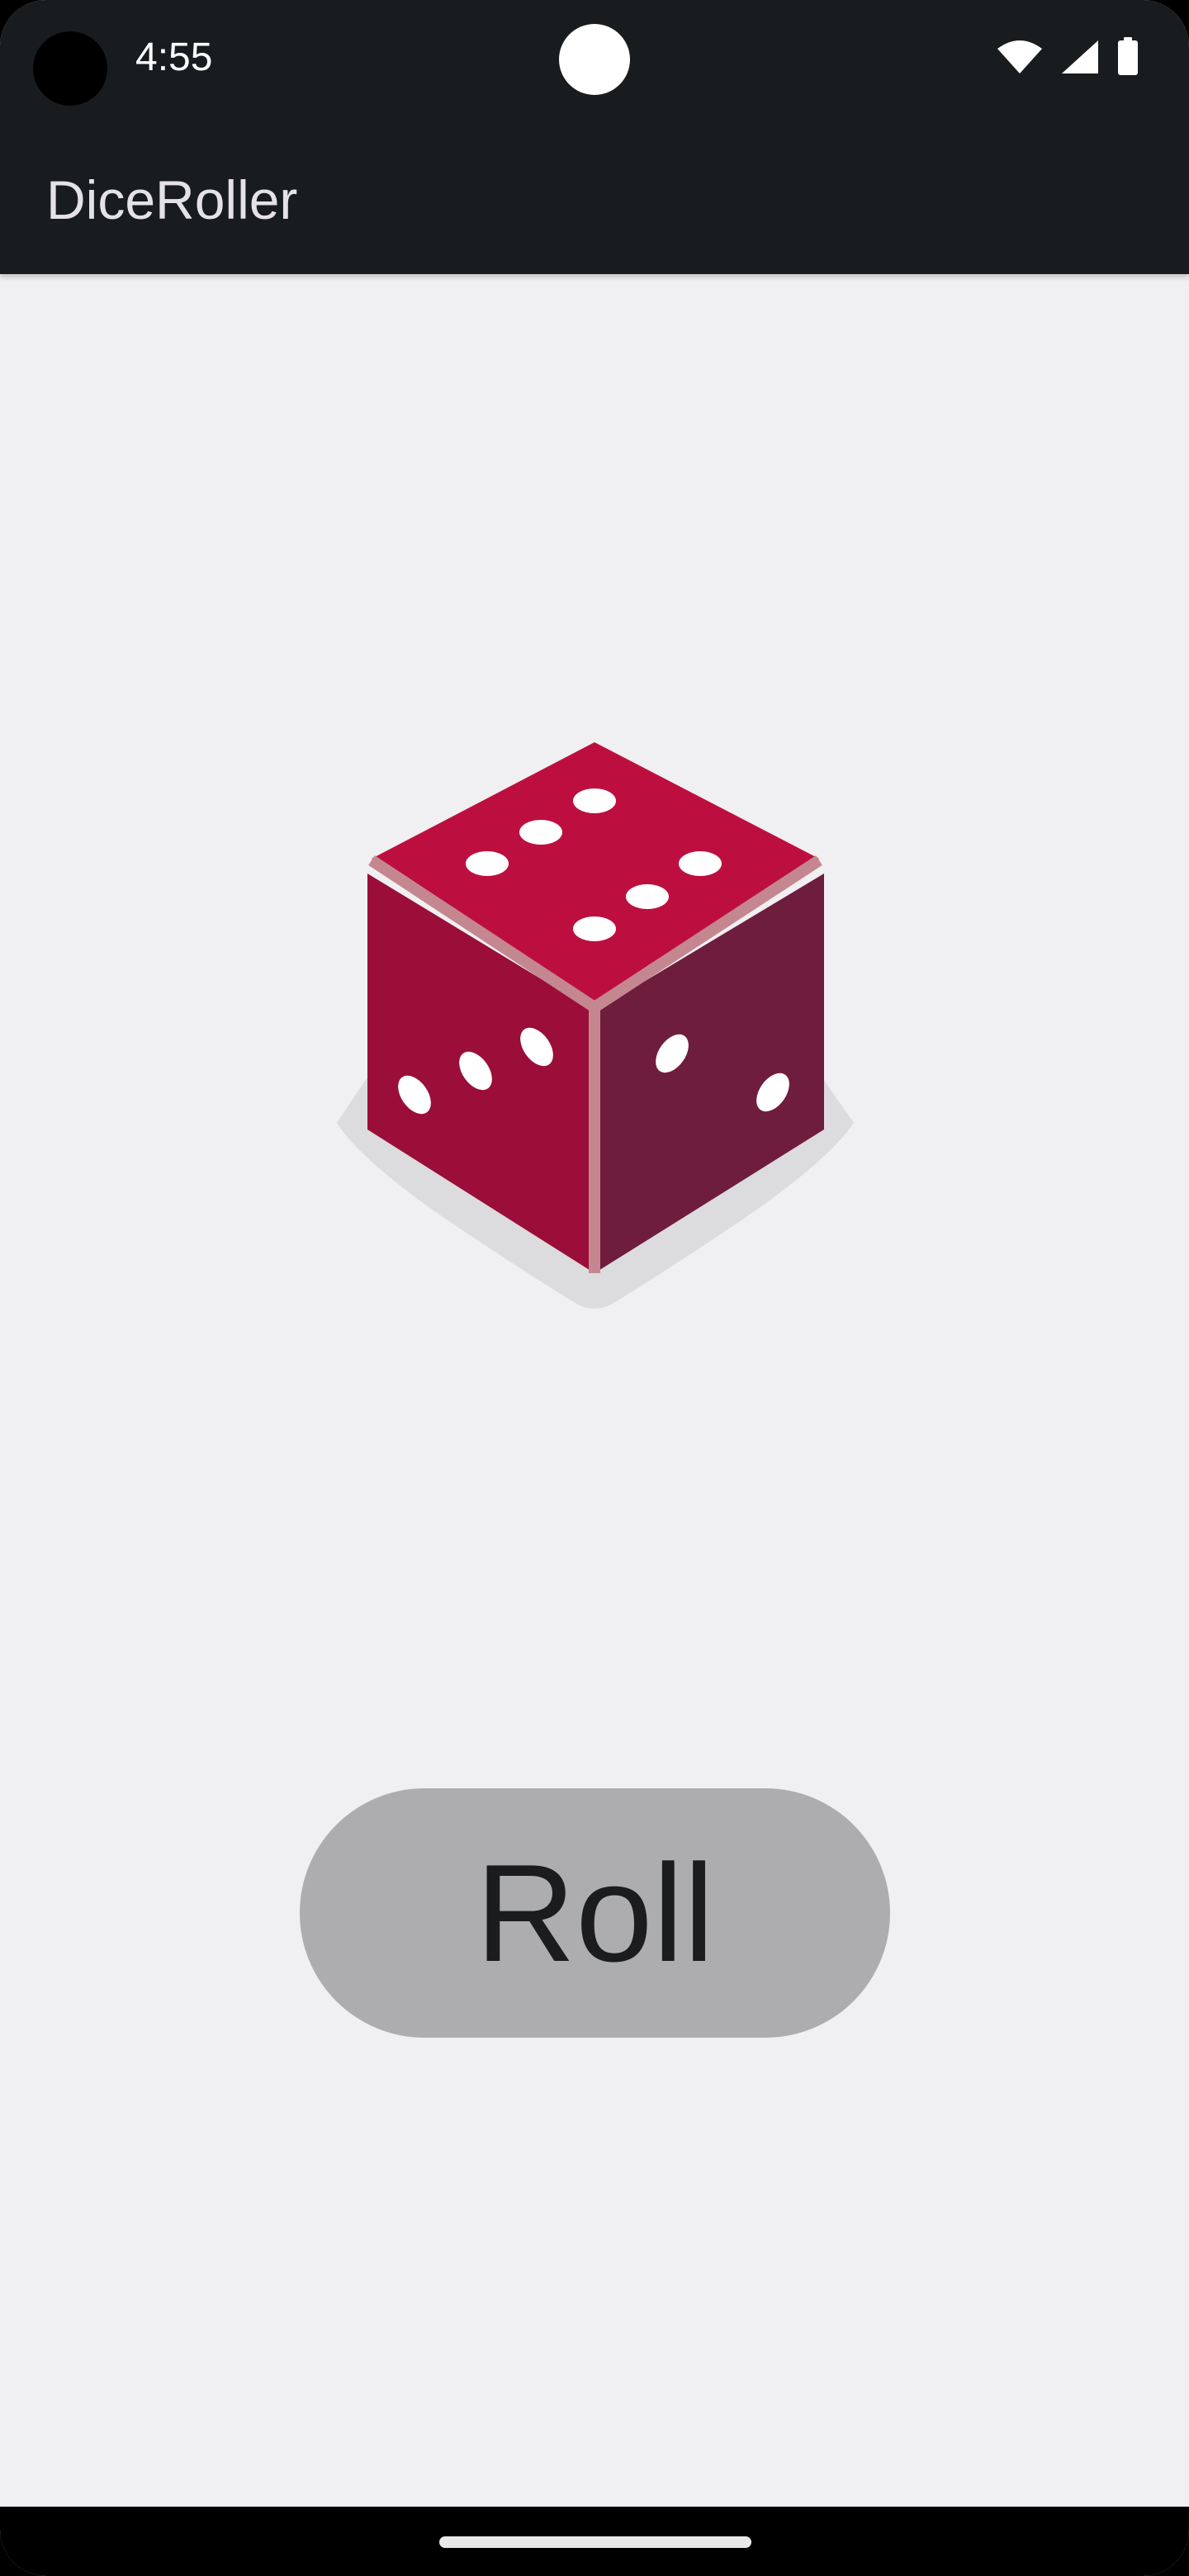 The image size is (1189, 2576). What do you see at coordinates (70, 68) in the screenshot?
I see `front-camera-icon` at bounding box center [70, 68].